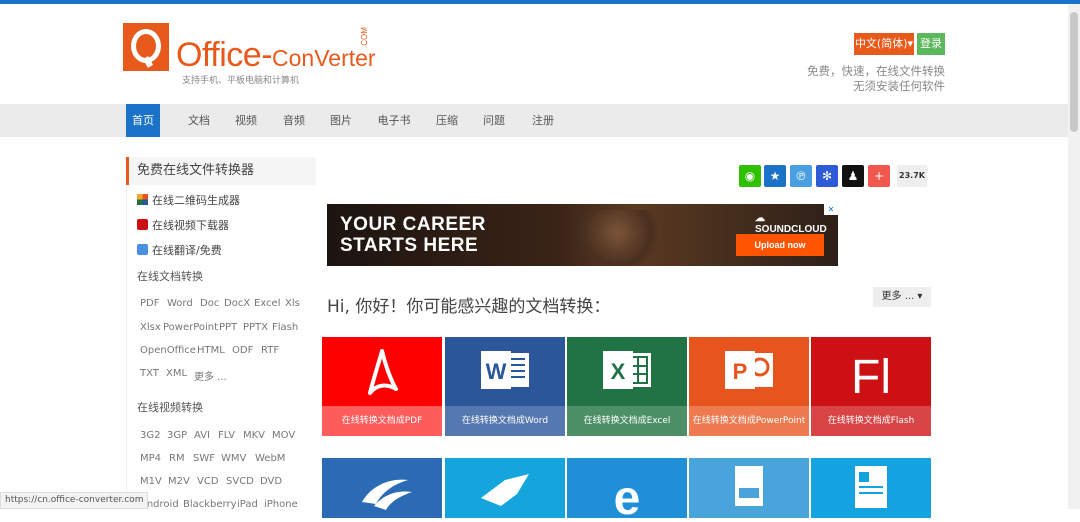 The height and width of the screenshot is (522, 1080). Describe the element at coordinates (199, 120) in the screenshot. I see `nav-documents: 文档` at that location.